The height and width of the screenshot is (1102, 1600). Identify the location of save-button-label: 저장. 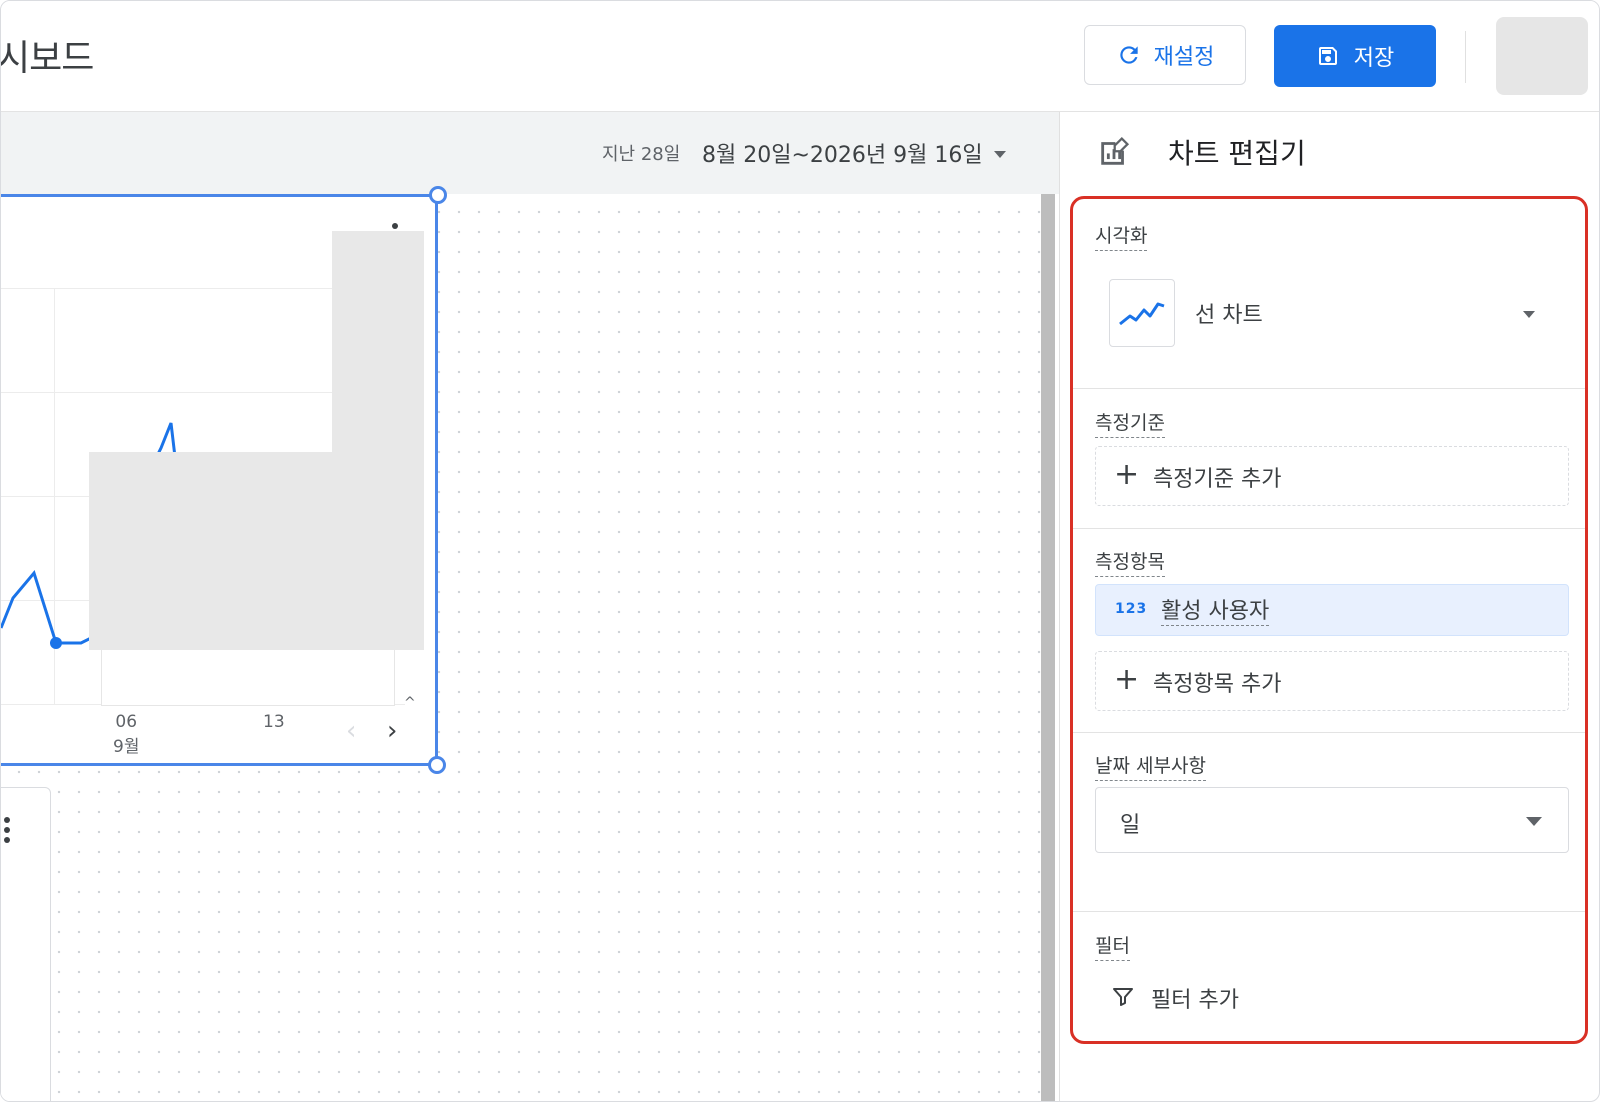
(1374, 58).